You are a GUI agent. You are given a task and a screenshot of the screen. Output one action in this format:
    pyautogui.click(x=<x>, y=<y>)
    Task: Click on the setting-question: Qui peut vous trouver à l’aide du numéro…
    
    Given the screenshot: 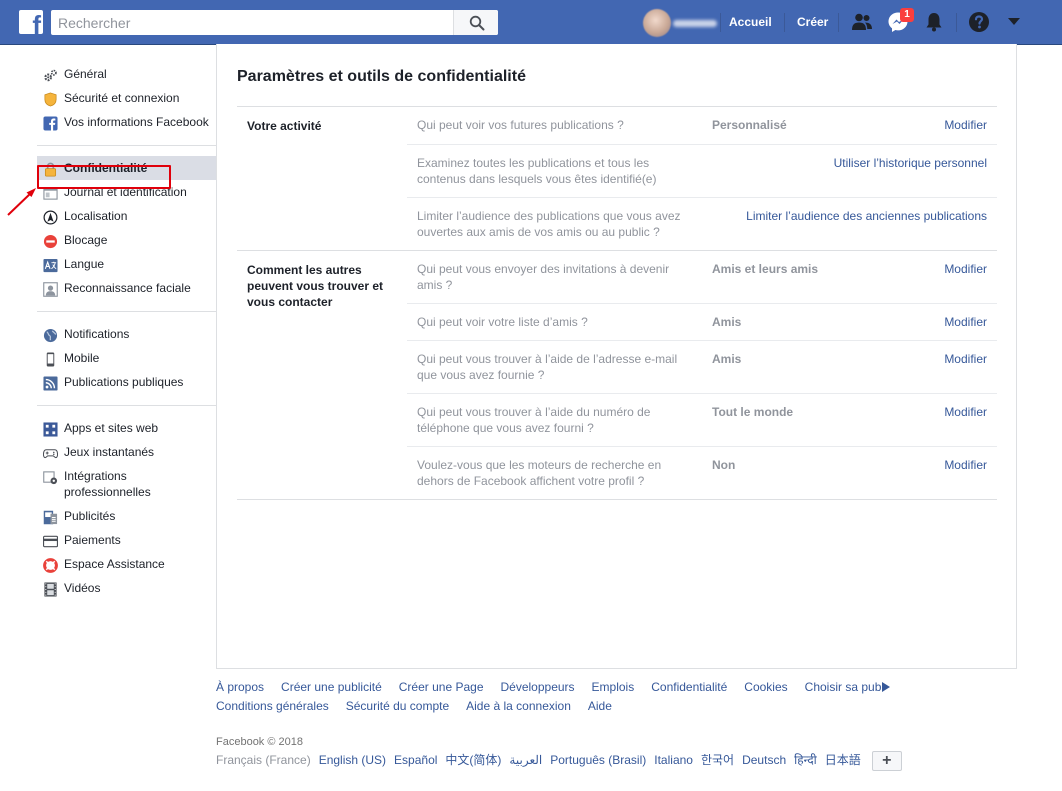 What is the action you would take?
    pyautogui.click(x=534, y=420)
    